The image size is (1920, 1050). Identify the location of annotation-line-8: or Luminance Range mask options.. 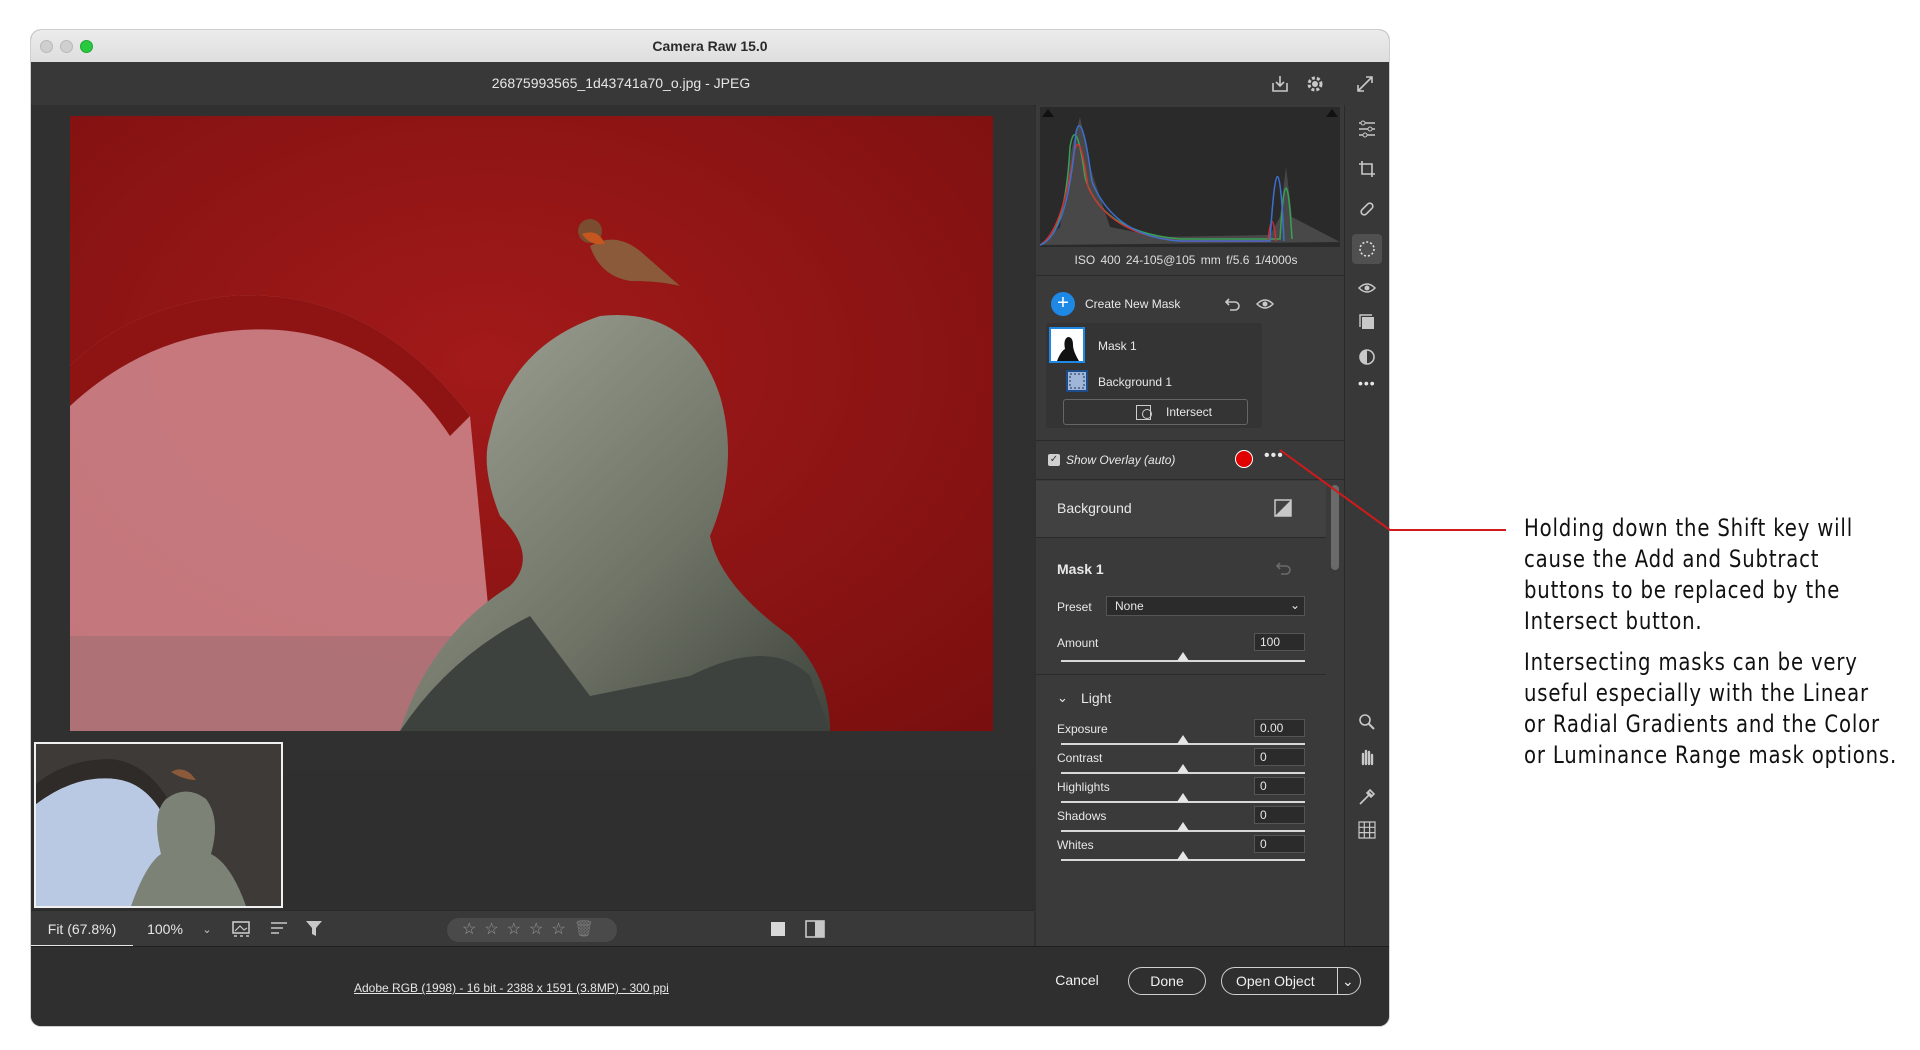
(1711, 755).